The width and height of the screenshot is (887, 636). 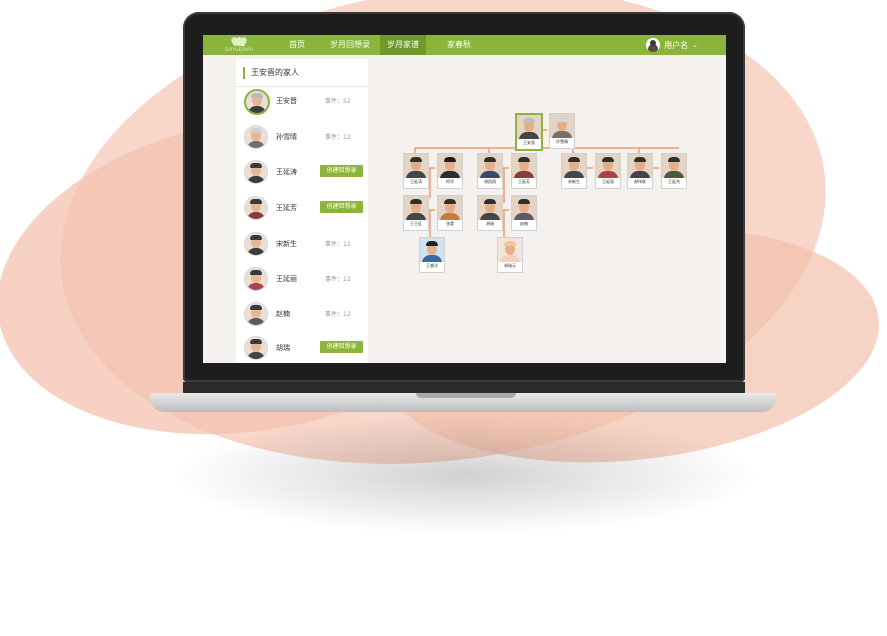 I want to click on node-name: 王王征, so click(x=416, y=223).